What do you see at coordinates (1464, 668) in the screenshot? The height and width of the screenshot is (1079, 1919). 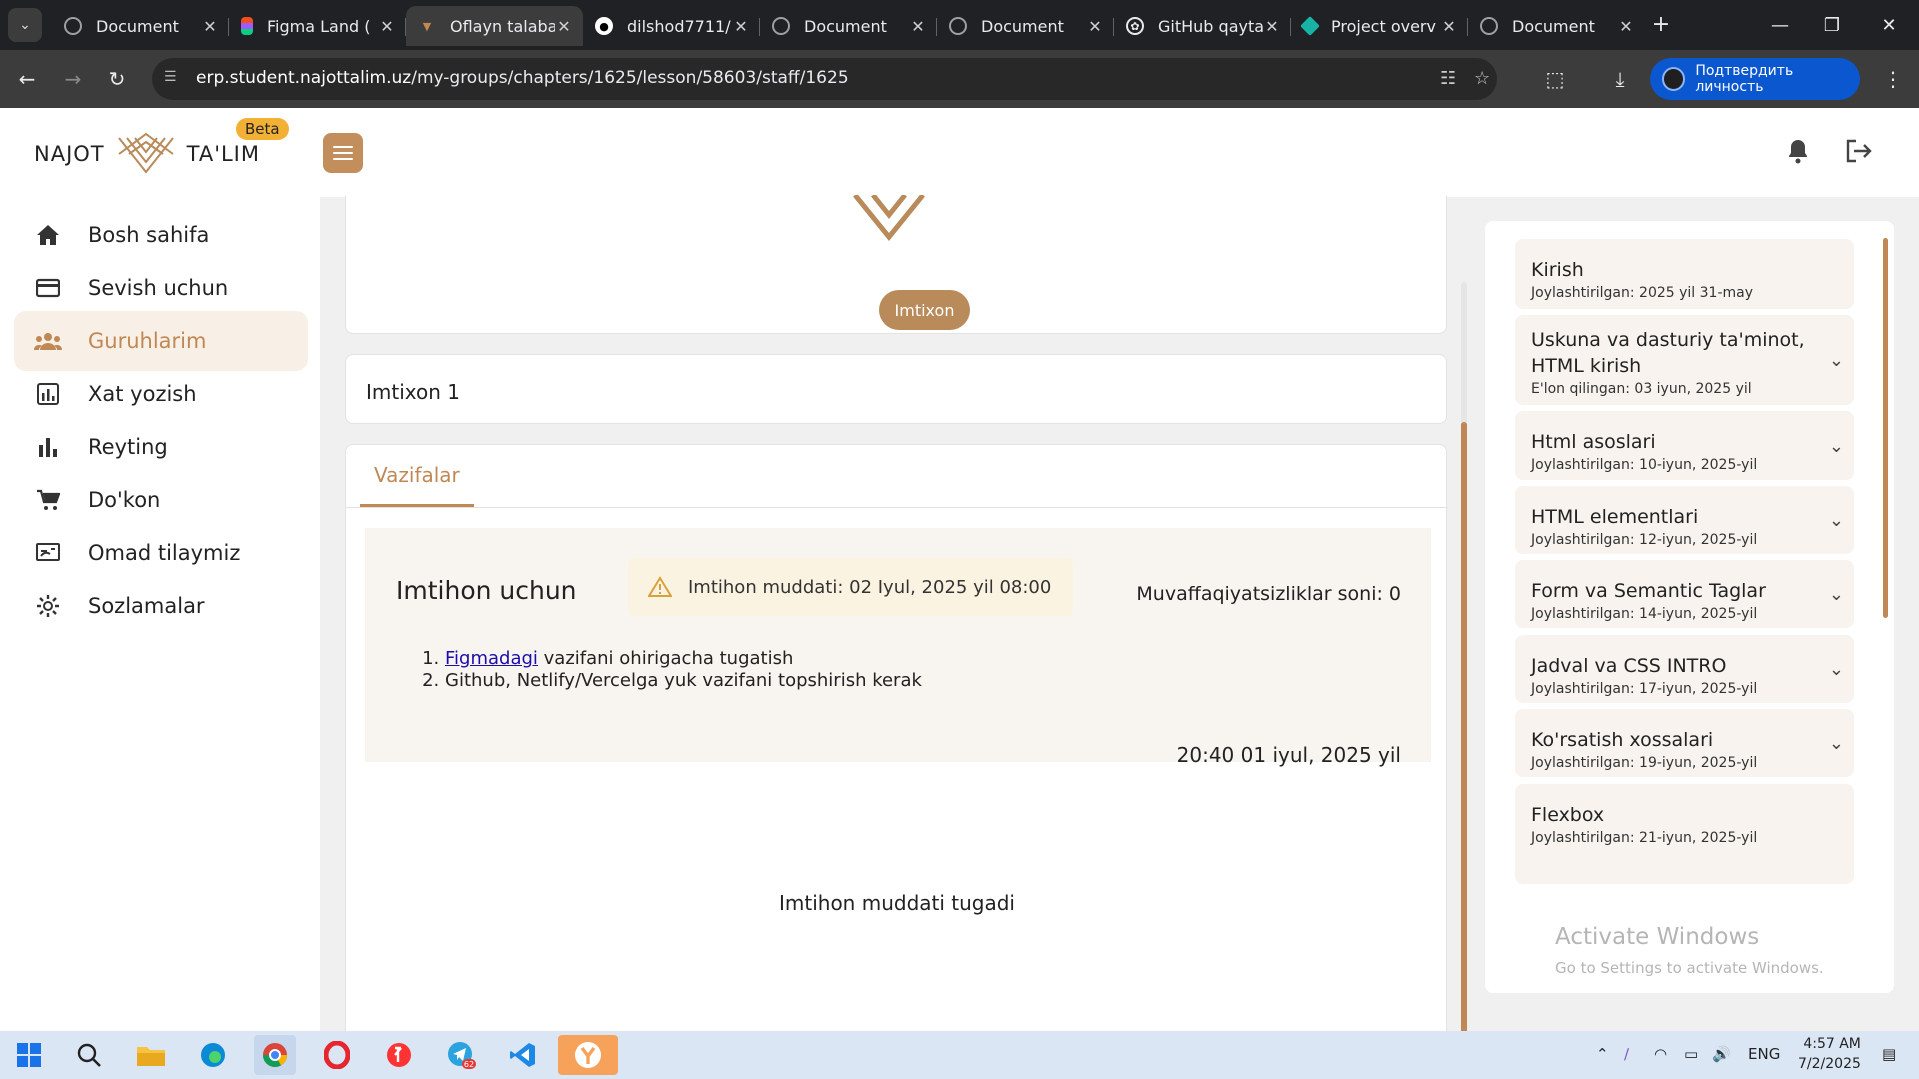 I see `main-scrollbar` at bounding box center [1464, 668].